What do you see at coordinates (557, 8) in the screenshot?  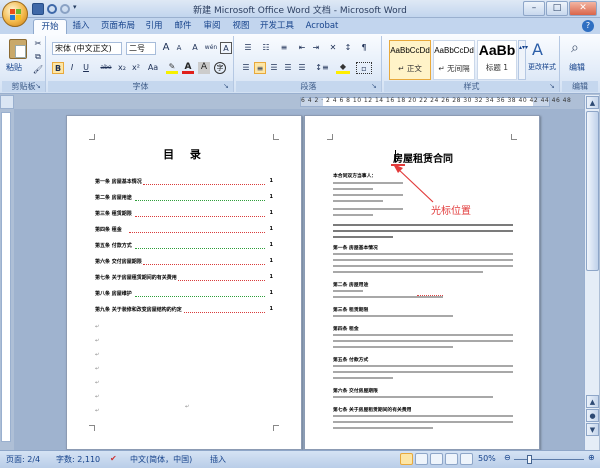 I see `maximize-button: □` at bounding box center [557, 8].